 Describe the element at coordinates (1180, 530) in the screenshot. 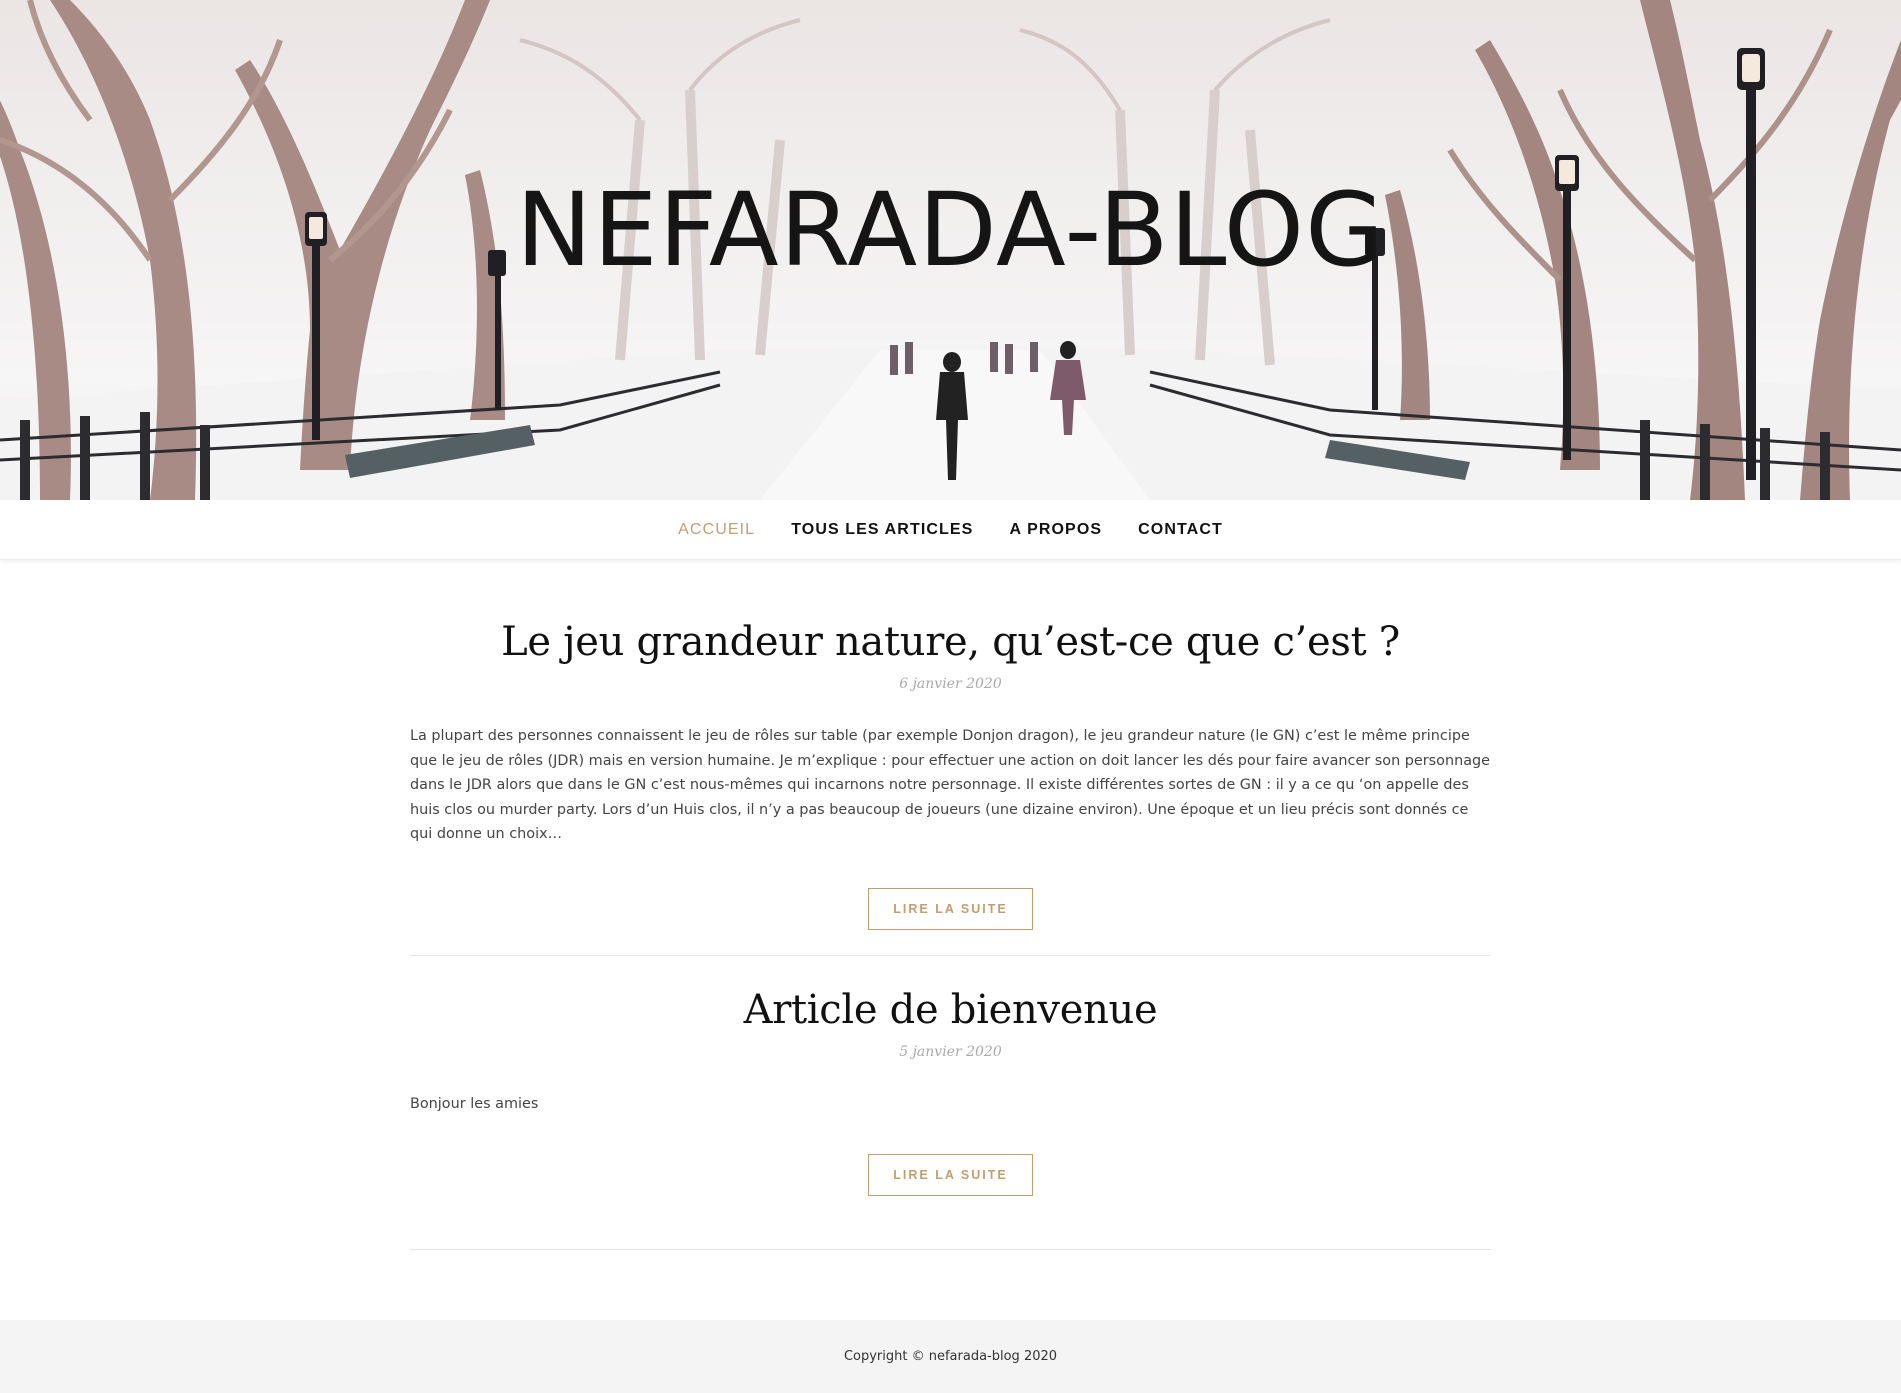

I see `nav-link-contact: CONTACT` at that location.